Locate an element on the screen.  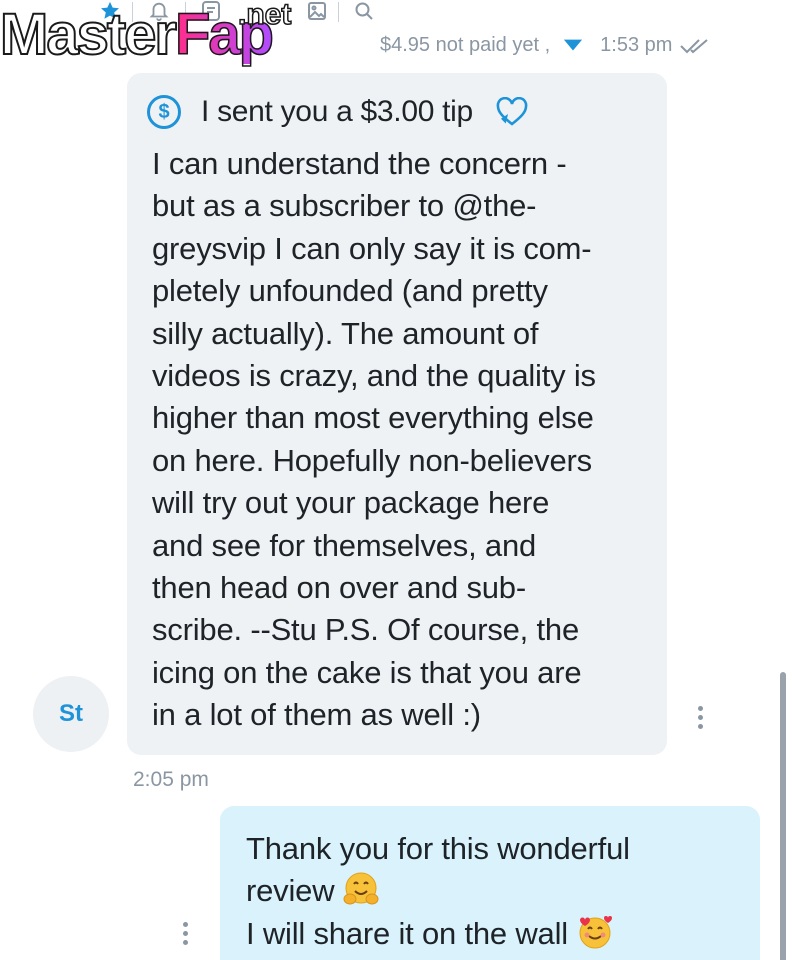
message-line-text: review is located at coordinates (290, 891).